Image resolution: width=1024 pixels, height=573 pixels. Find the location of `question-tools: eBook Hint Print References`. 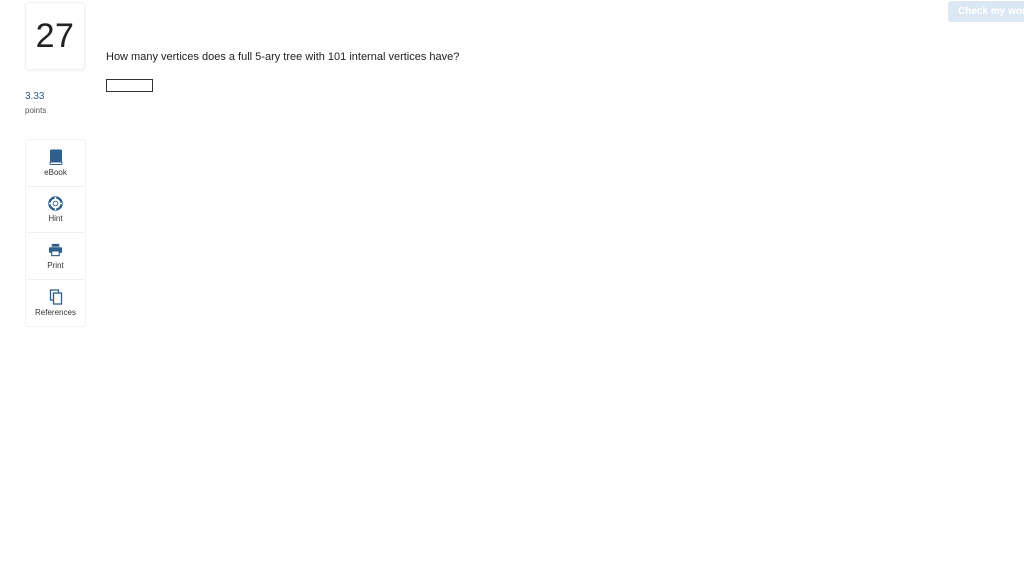

question-tools: eBook Hint Print References is located at coordinates (55, 233).